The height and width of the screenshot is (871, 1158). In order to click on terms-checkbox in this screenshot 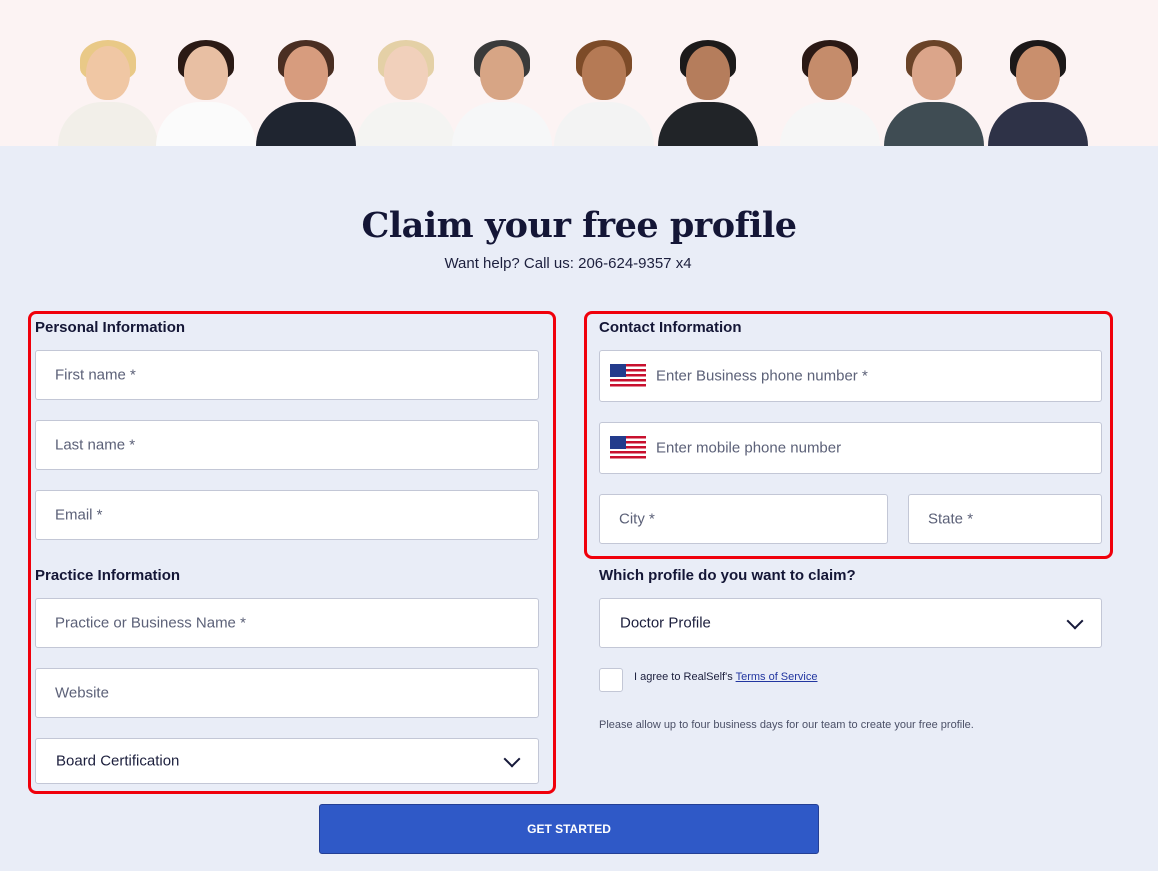, I will do `click(611, 680)`.